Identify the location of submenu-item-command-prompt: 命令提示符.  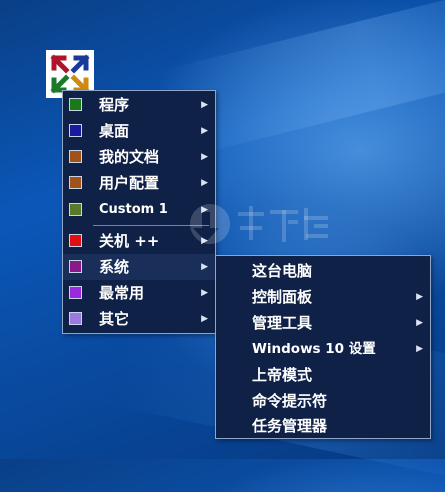
(323, 401).